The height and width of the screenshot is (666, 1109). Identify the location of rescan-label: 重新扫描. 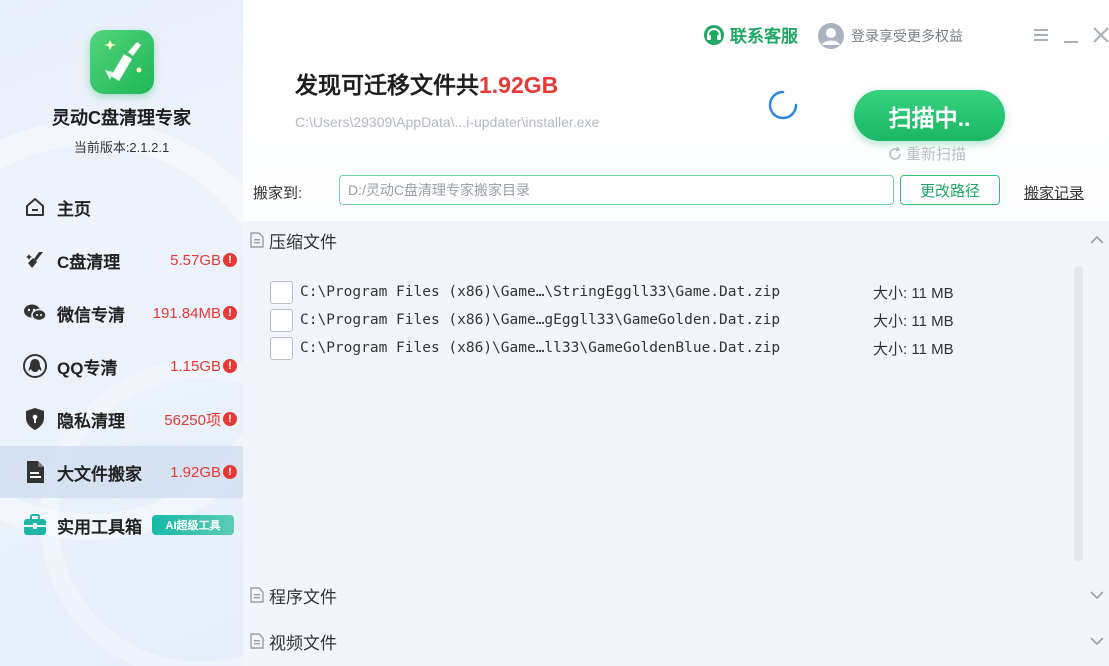
(936, 154).